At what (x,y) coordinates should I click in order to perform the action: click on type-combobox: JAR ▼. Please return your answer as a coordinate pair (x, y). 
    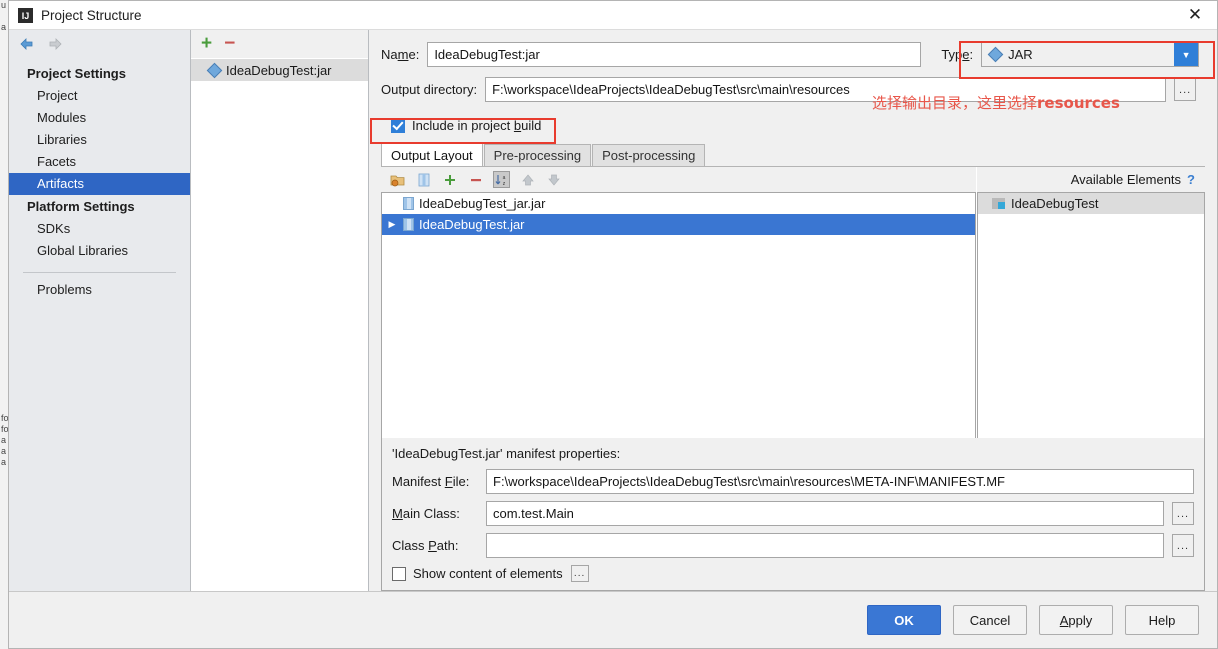
    Looking at the image, I should click on (1090, 54).